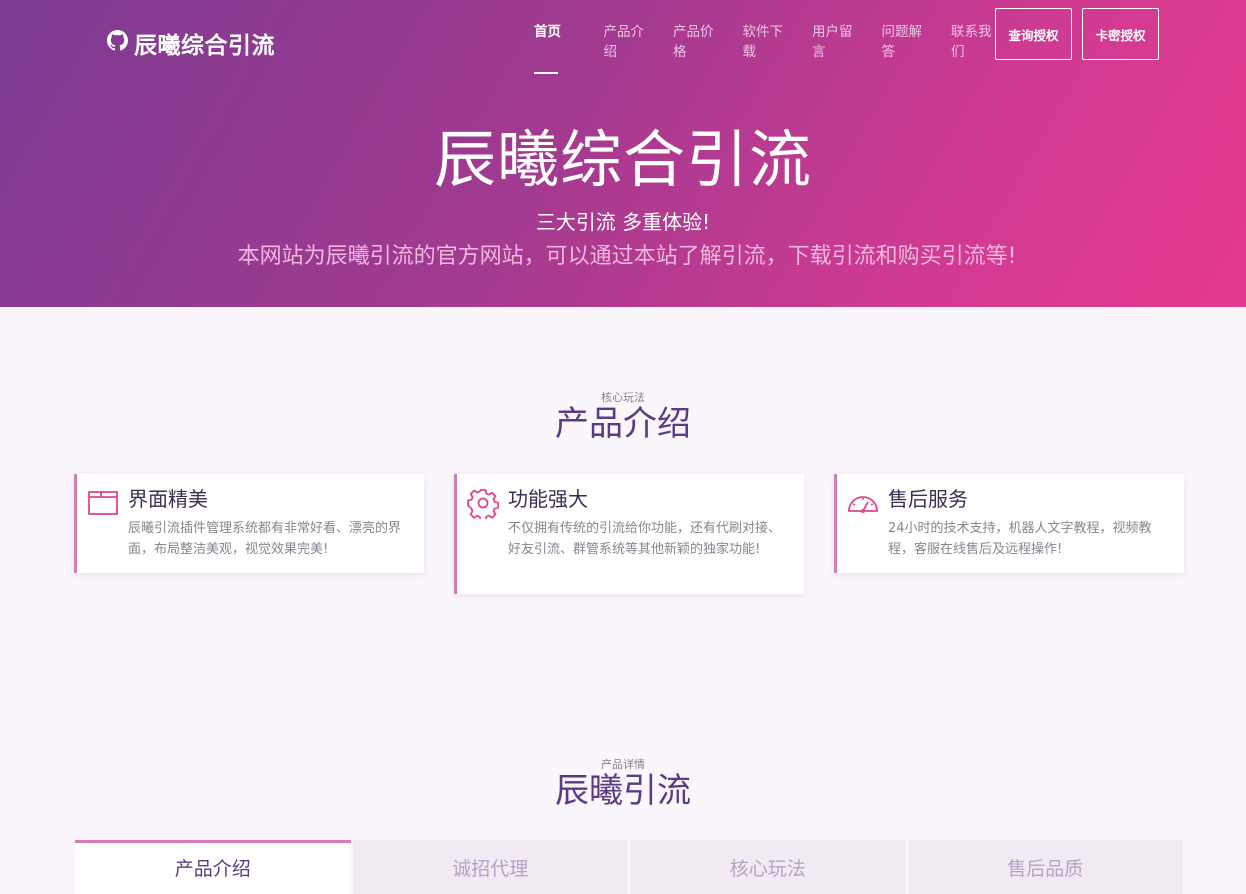 The image size is (1246, 894). Describe the element at coordinates (847, 42) in the screenshot. I see `nav-item-user-messages: 用户留言` at that location.